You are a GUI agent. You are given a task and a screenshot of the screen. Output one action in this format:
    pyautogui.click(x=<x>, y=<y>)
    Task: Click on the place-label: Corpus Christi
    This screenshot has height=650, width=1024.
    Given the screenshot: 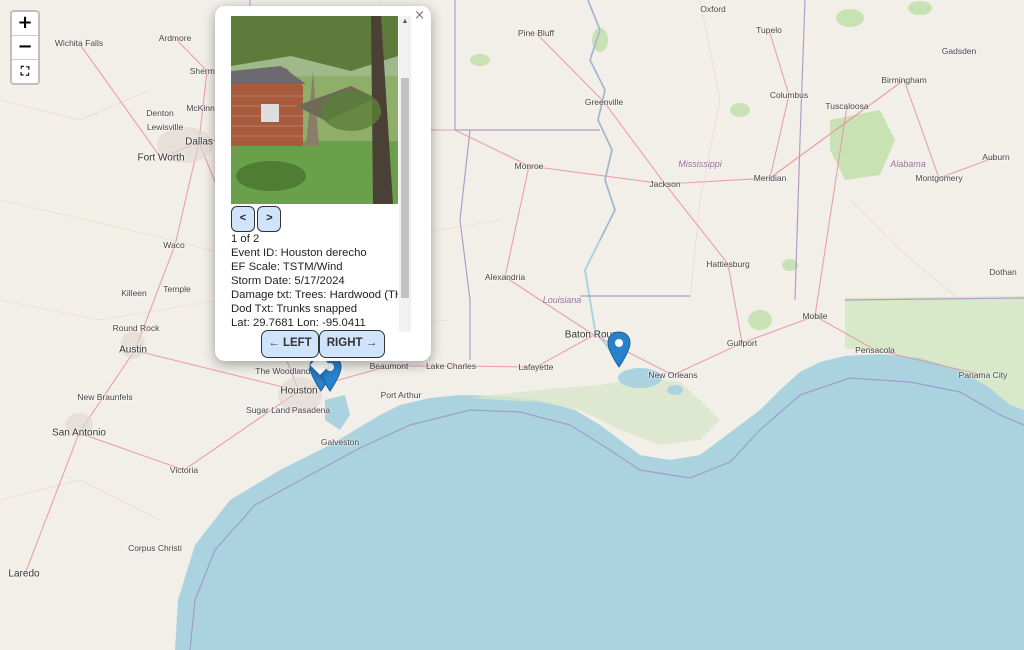 What is the action you would take?
    pyautogui.click(x=155, y=548)
    